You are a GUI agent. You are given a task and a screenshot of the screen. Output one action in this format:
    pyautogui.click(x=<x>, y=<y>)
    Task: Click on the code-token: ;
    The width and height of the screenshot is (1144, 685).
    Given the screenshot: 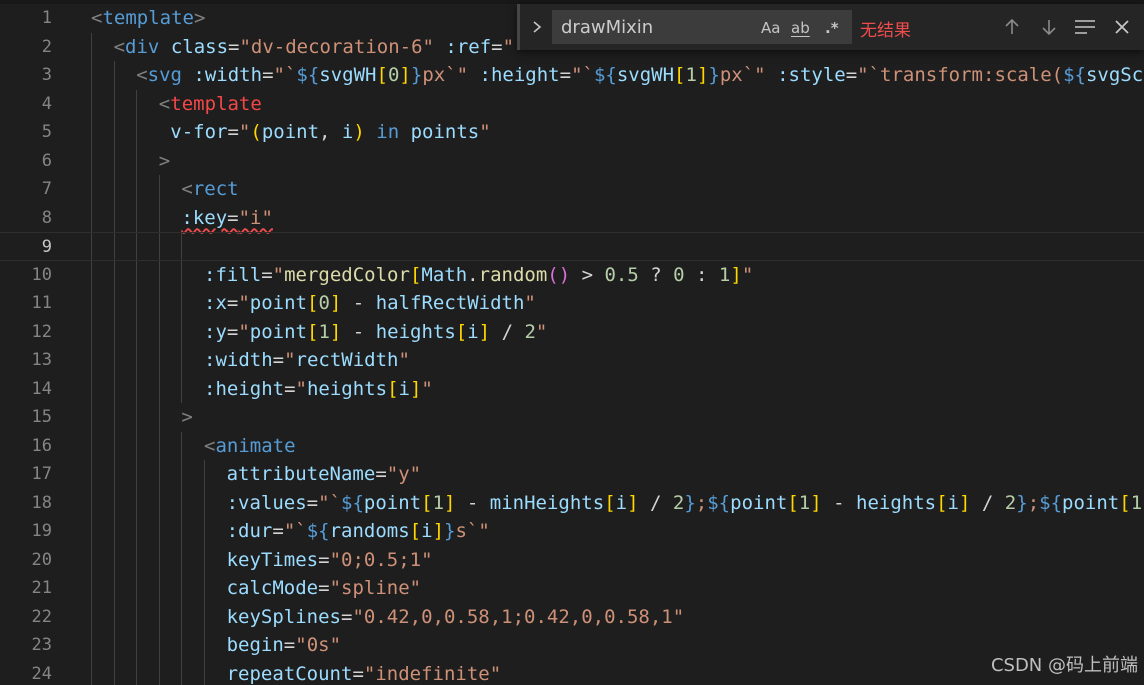 What is the action you would take?
    pyautogui.click(x=1033, y=502)
    